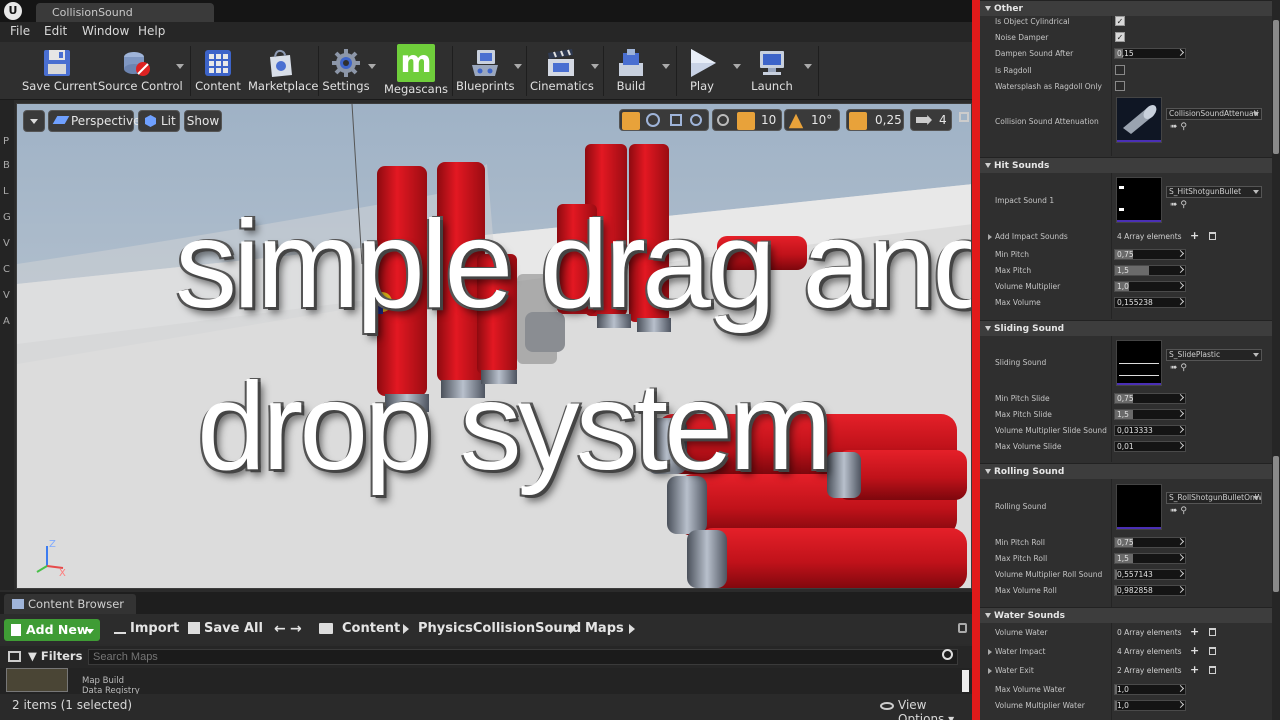 The height and width of the screenshot is (720, 1280). What do you see at coordinates (1126, 615) in the screenshot?
I see `category-water-sounds: Water Sounds` at bounding box center [1126, 615].